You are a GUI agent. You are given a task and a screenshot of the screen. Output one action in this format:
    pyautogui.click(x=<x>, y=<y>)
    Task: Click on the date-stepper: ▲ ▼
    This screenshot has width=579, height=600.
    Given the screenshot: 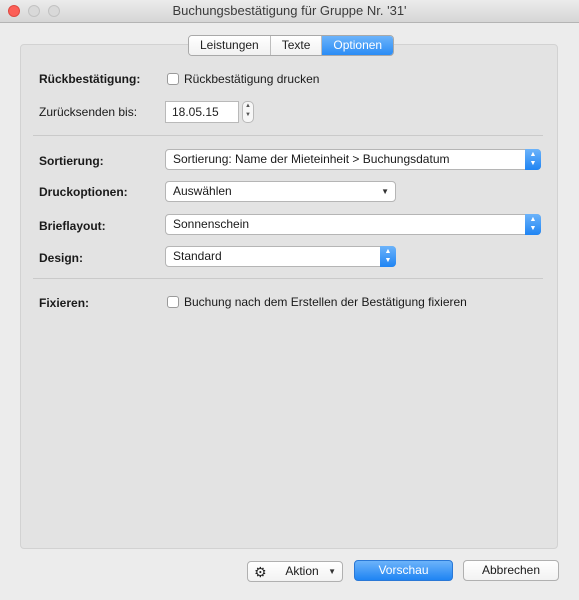 What is the action you would take?
    pyautogui.click(x=248, y=112)
    